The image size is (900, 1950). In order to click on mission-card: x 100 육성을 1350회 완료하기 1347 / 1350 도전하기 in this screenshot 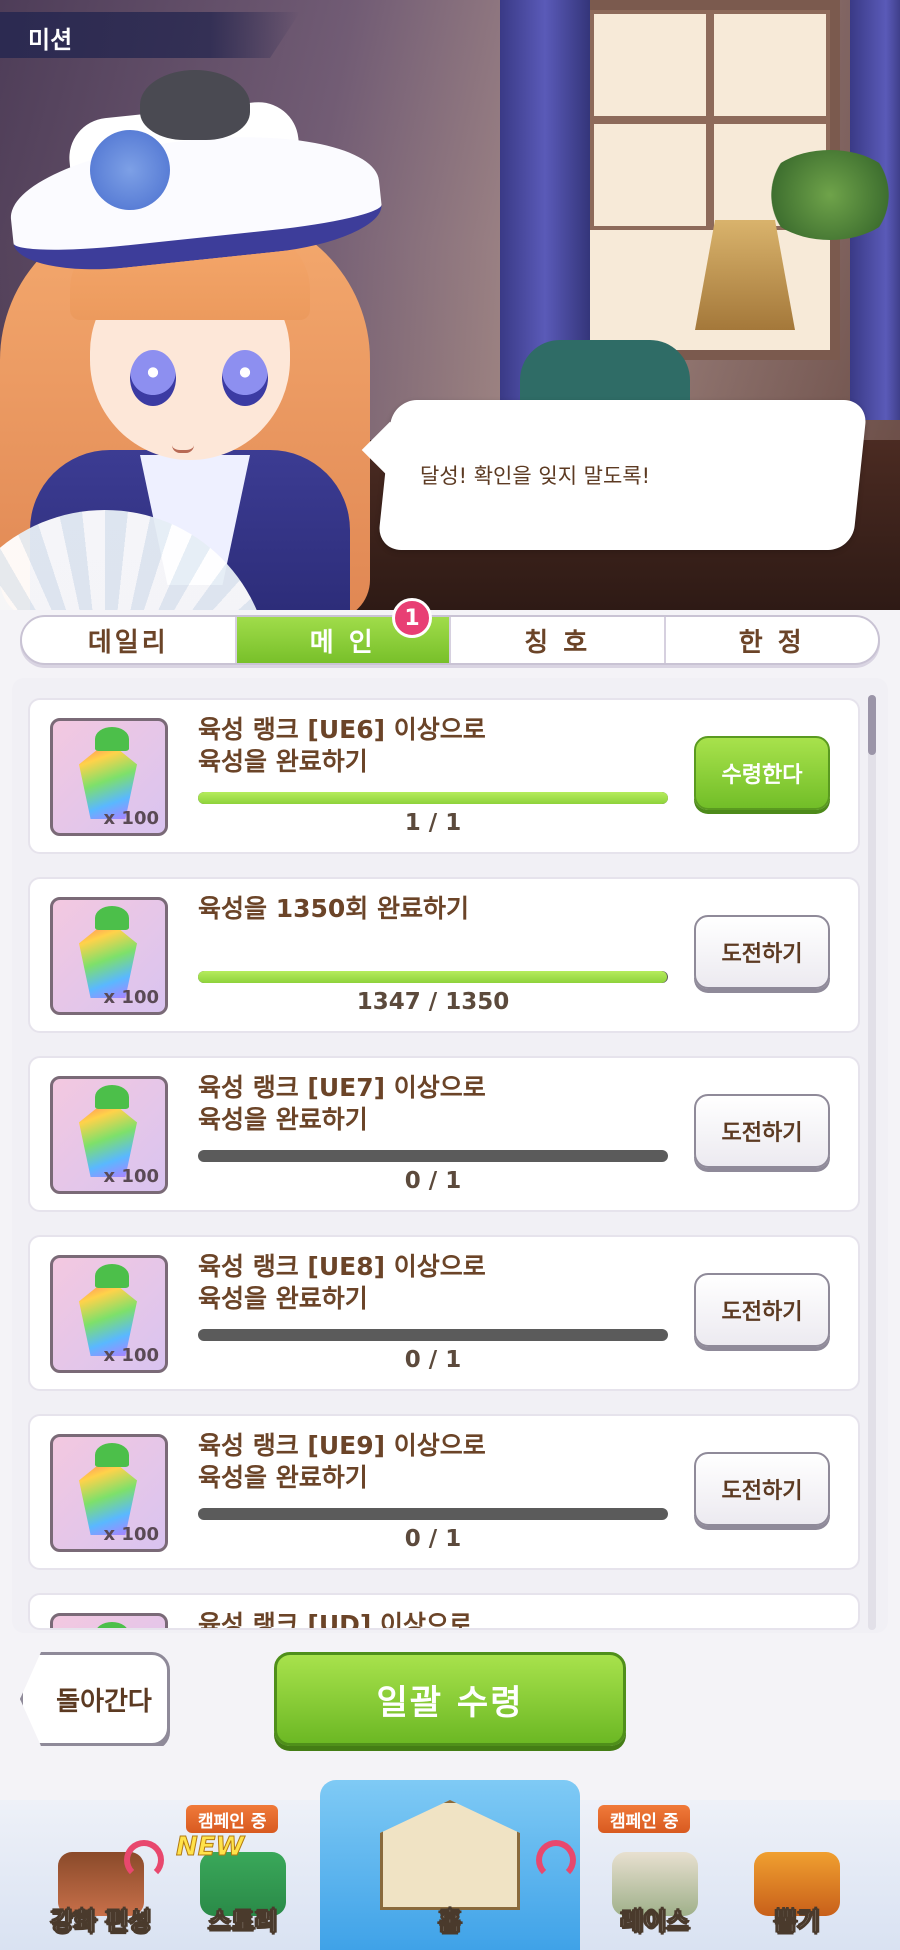, I will do `click(444, 955)`.